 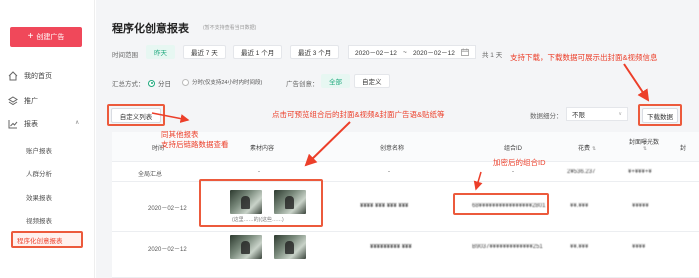 I want to click on sidebar-item-promote: 推广, so click(x=23, y=101).